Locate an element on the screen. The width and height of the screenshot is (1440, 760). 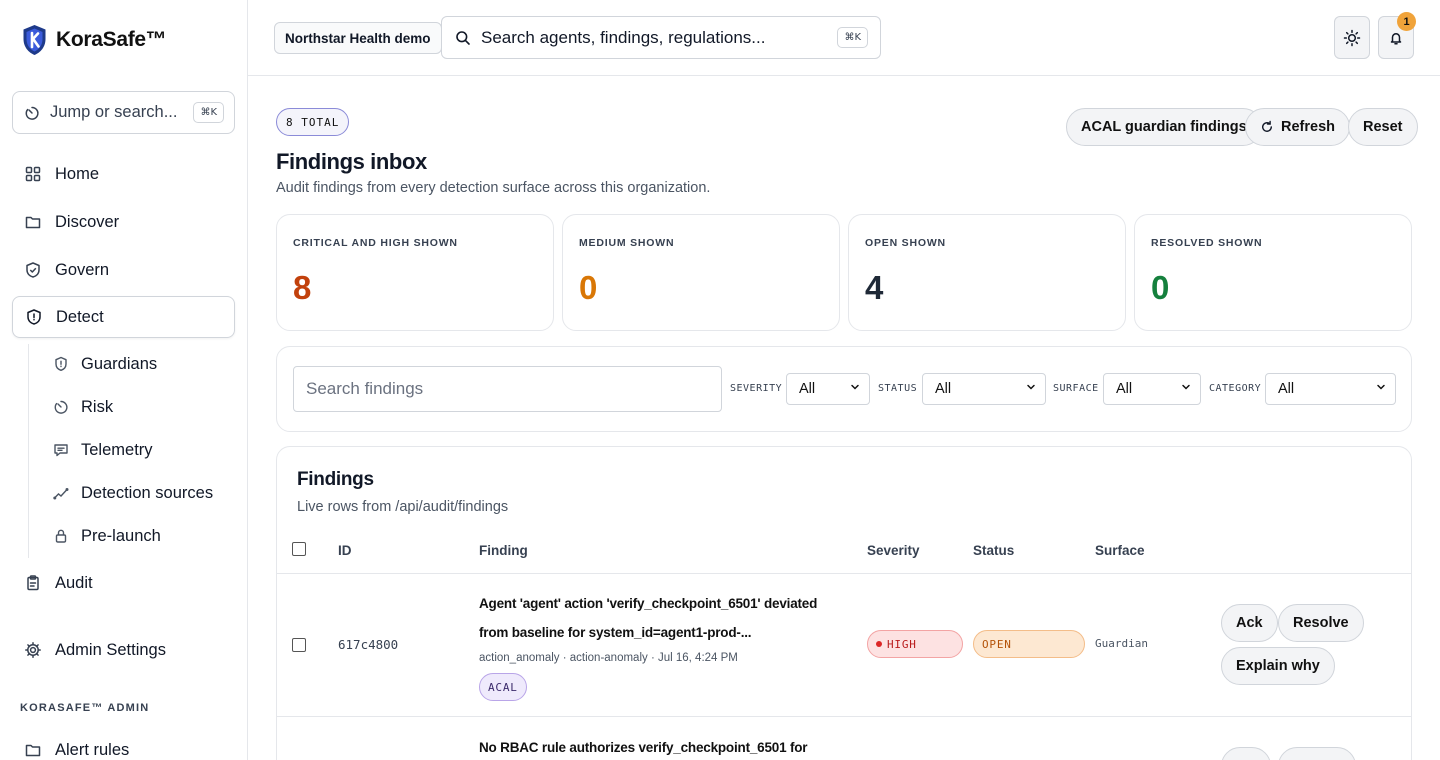
brand-name: KoraSafe™ is located at coordinates (111, 39).